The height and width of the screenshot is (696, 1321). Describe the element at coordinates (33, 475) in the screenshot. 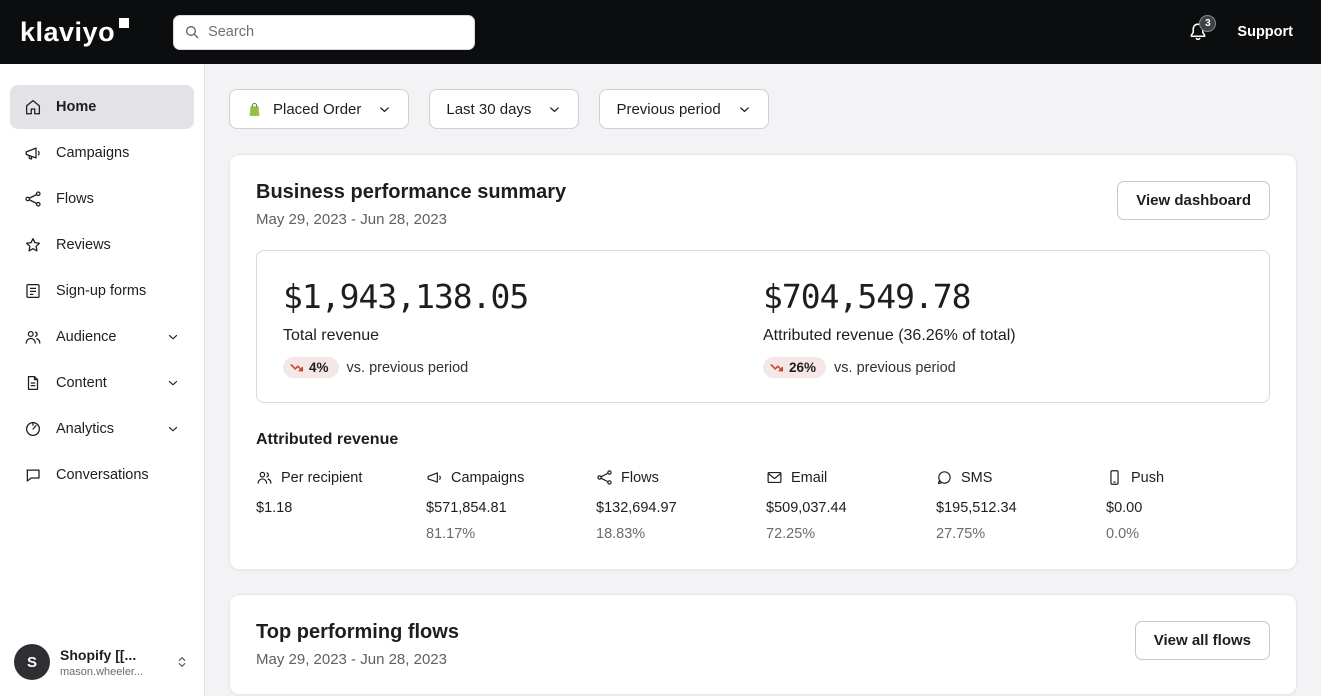

I see `chat-icon` at that location.